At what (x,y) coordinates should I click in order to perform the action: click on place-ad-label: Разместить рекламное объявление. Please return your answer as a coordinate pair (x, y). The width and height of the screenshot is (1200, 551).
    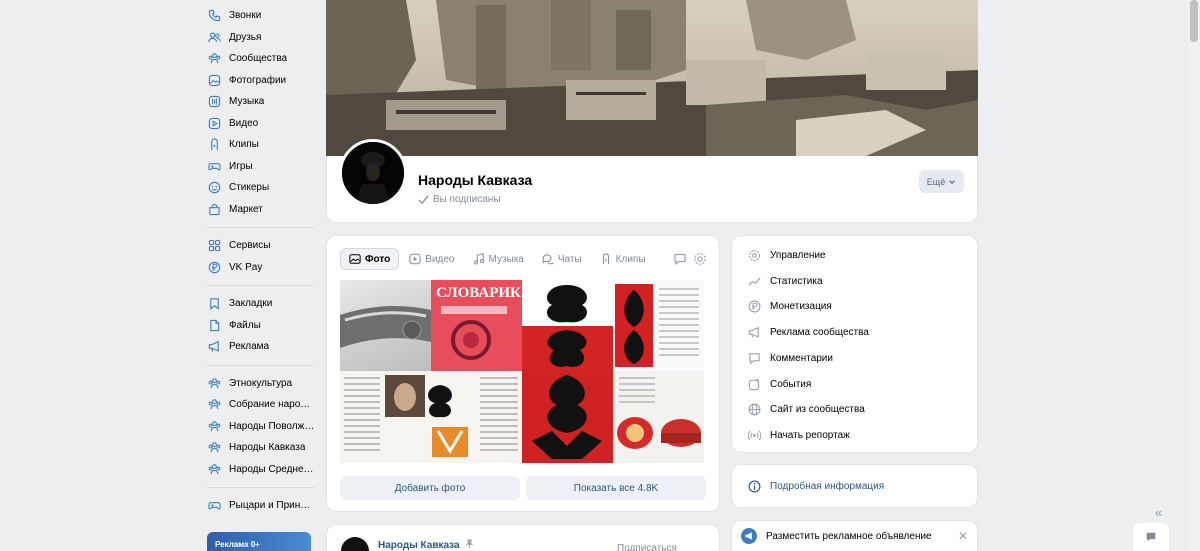
    Looking at the image, I should click on (849, 536).